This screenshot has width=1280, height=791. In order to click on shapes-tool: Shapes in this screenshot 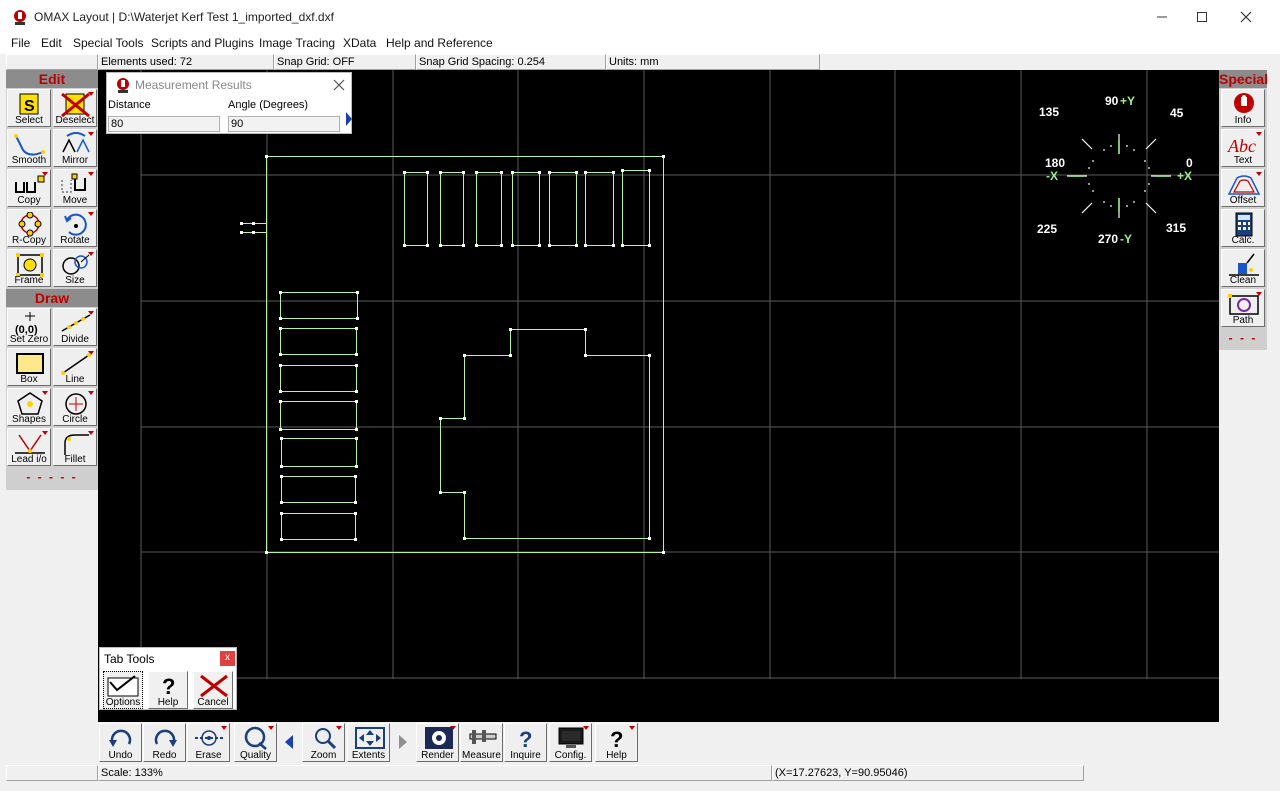, I will do `click(29, 407)`.